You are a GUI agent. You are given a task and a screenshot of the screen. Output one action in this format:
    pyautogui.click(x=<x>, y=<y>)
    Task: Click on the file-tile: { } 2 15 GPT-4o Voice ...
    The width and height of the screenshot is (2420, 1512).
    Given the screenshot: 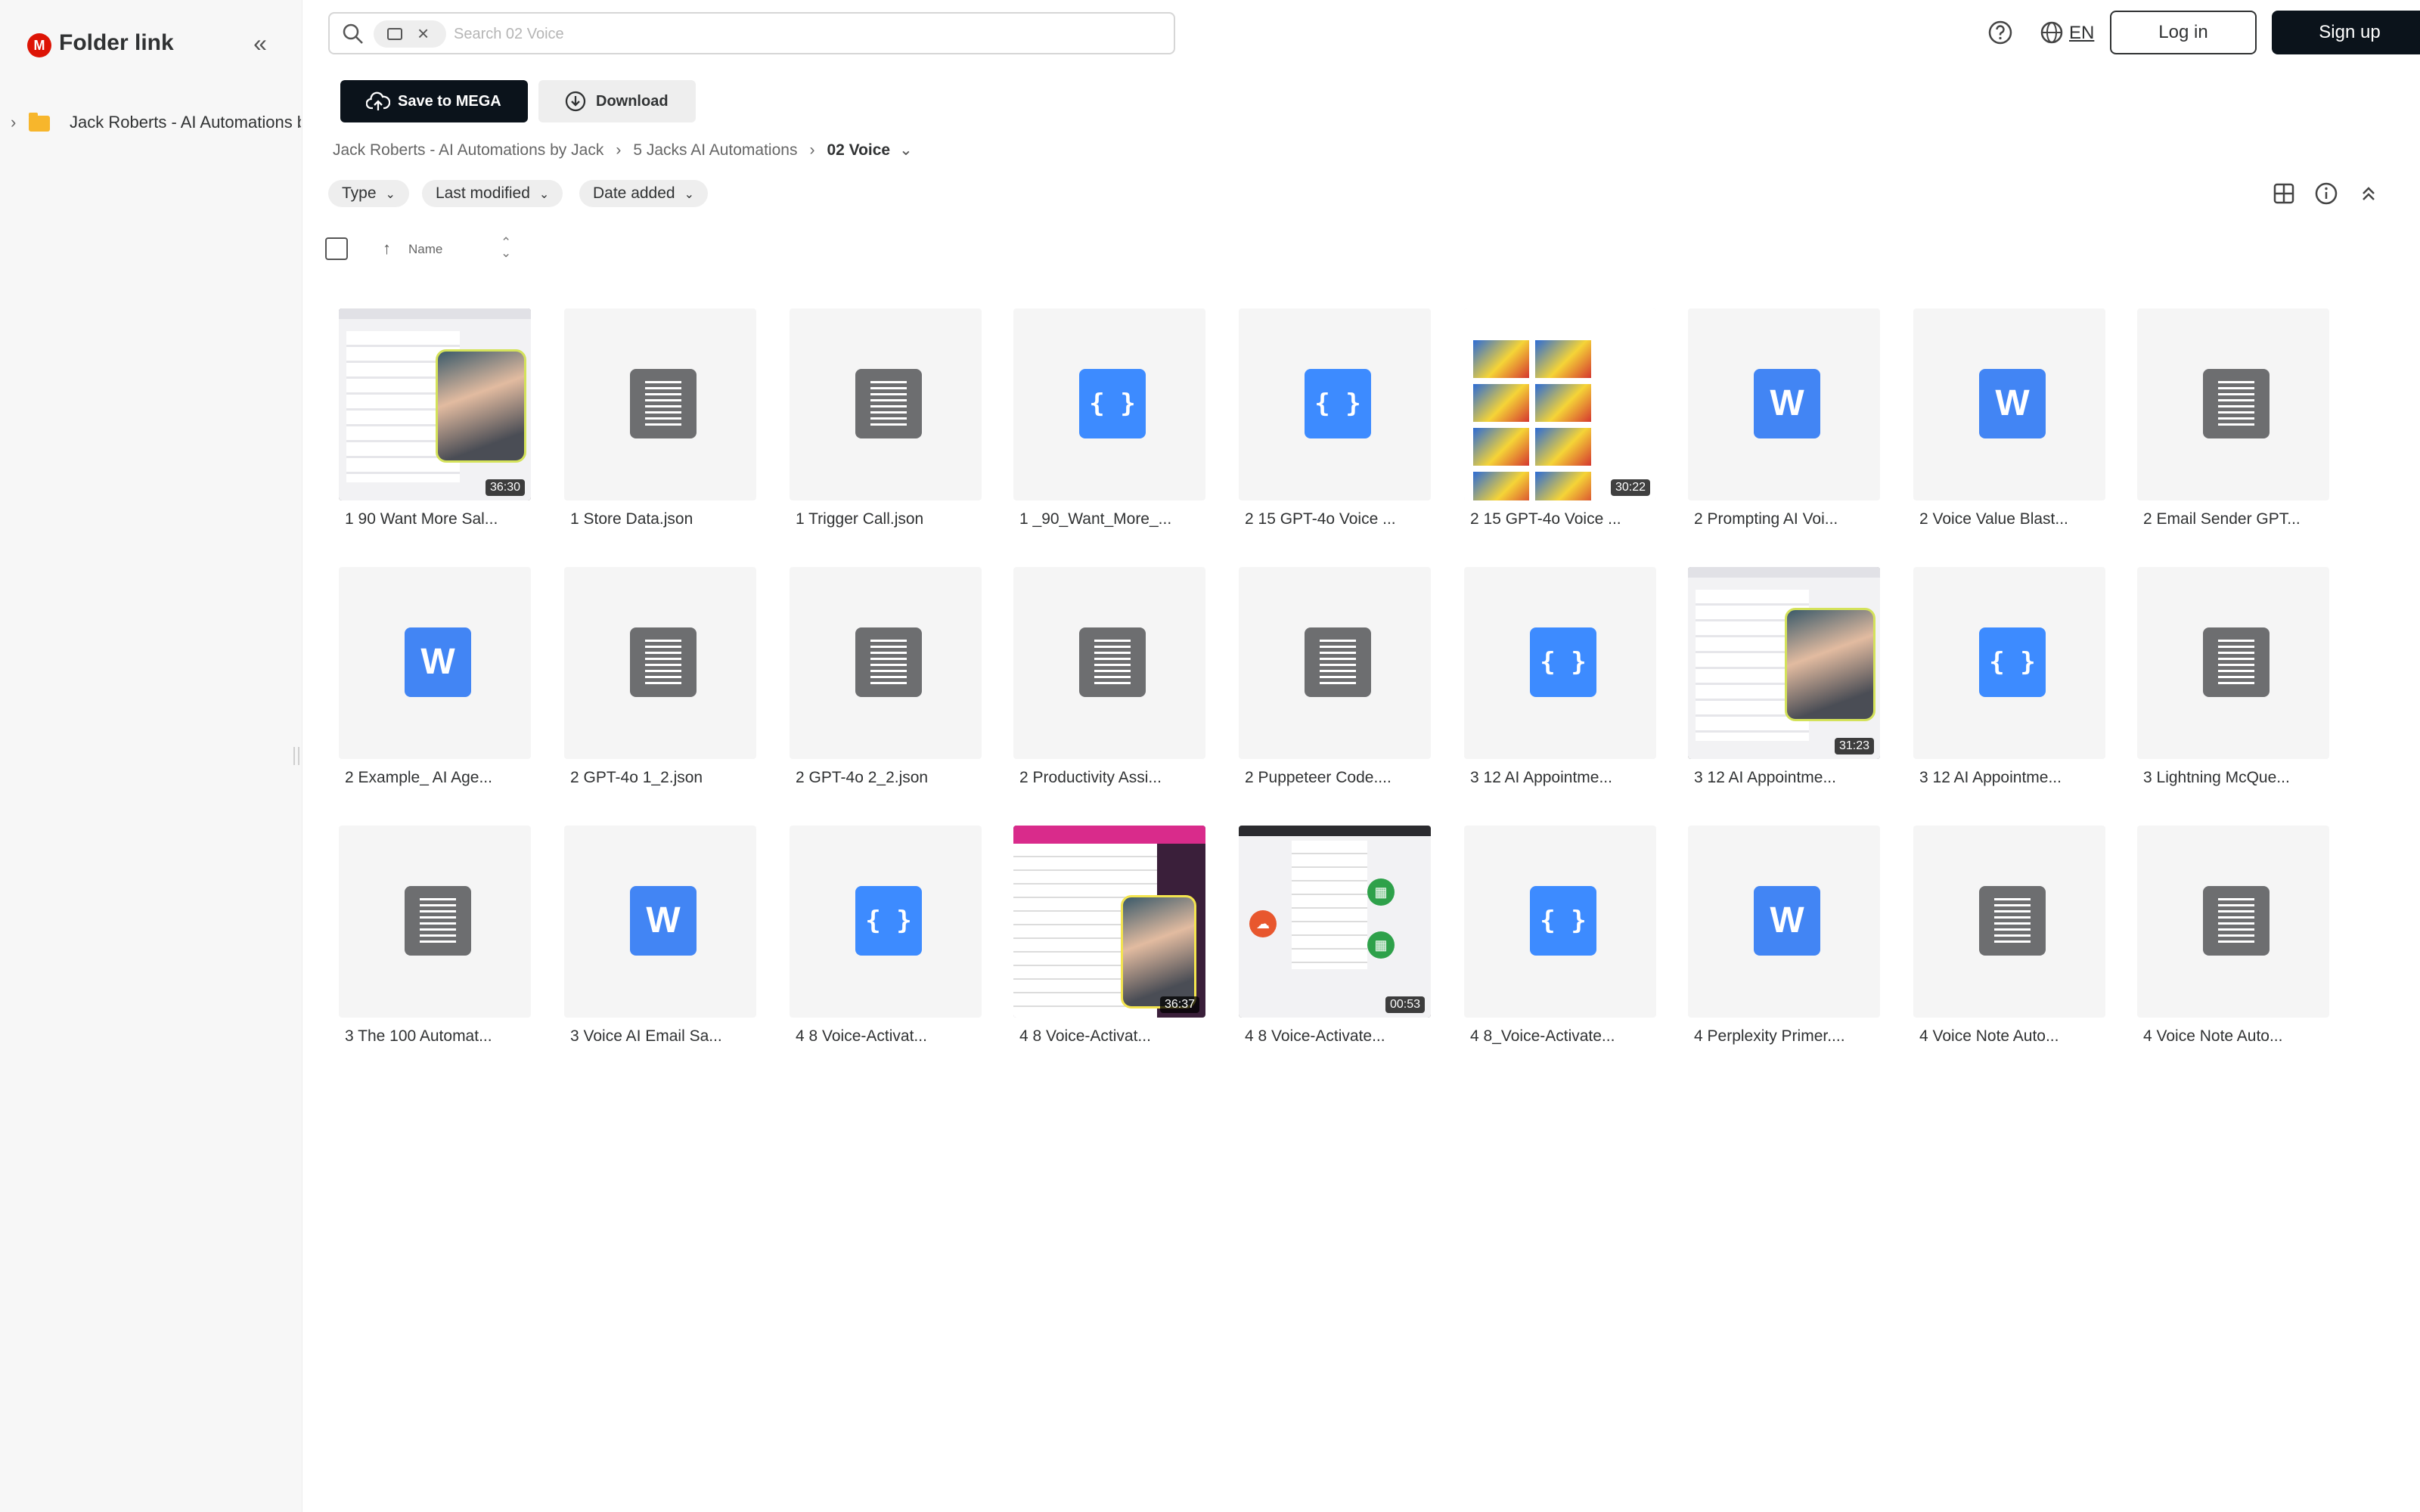 What is the action you would take?
    pyautogui.click(x=1335, y=421)
    